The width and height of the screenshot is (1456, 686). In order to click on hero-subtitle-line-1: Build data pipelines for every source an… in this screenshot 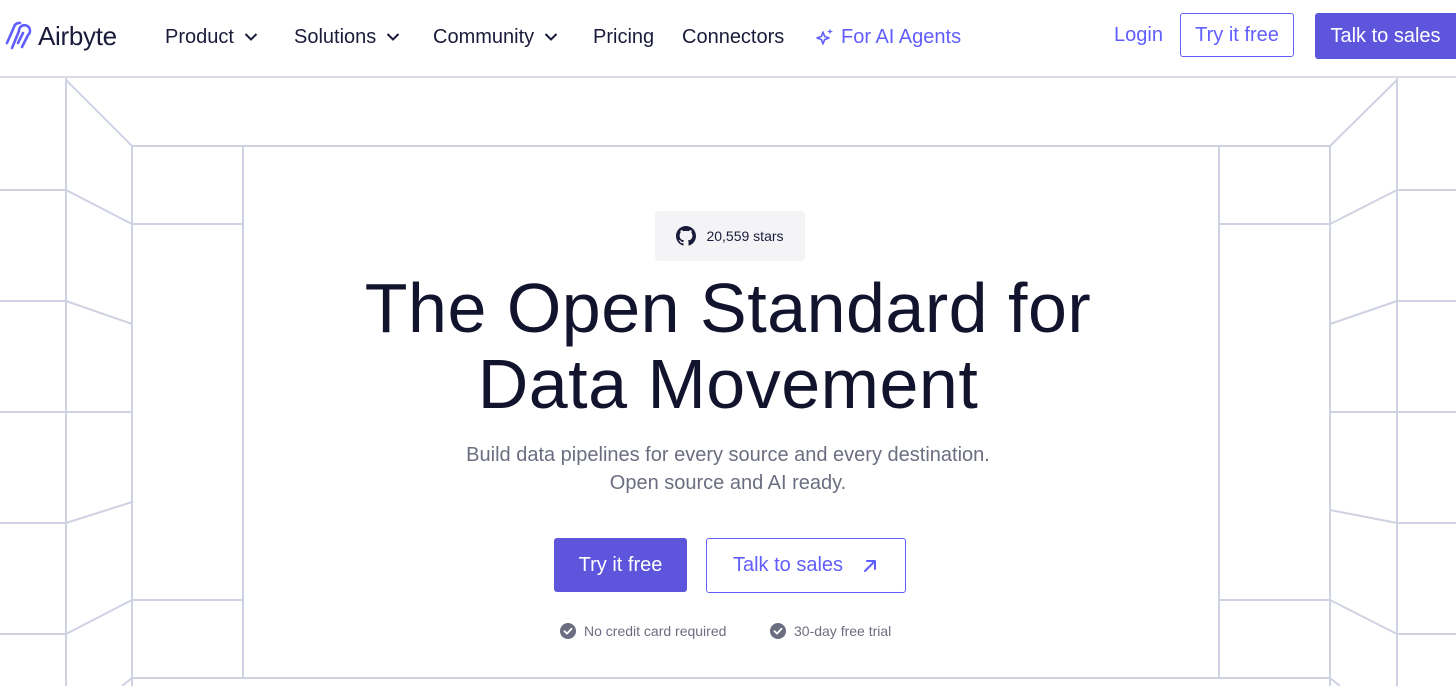, I will do `click(728, 455)`.